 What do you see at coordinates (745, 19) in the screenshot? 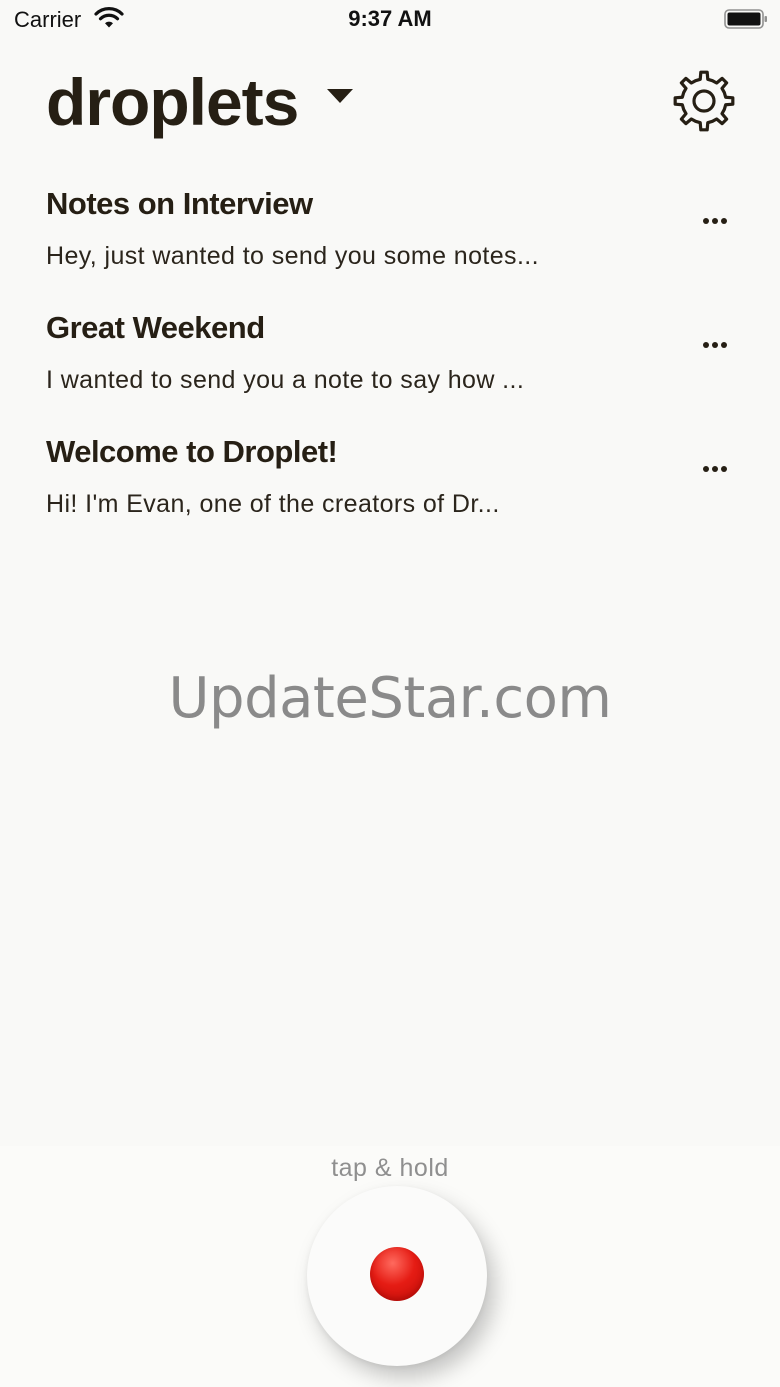
I see `battery-icon` at bounding box center [745, 19].